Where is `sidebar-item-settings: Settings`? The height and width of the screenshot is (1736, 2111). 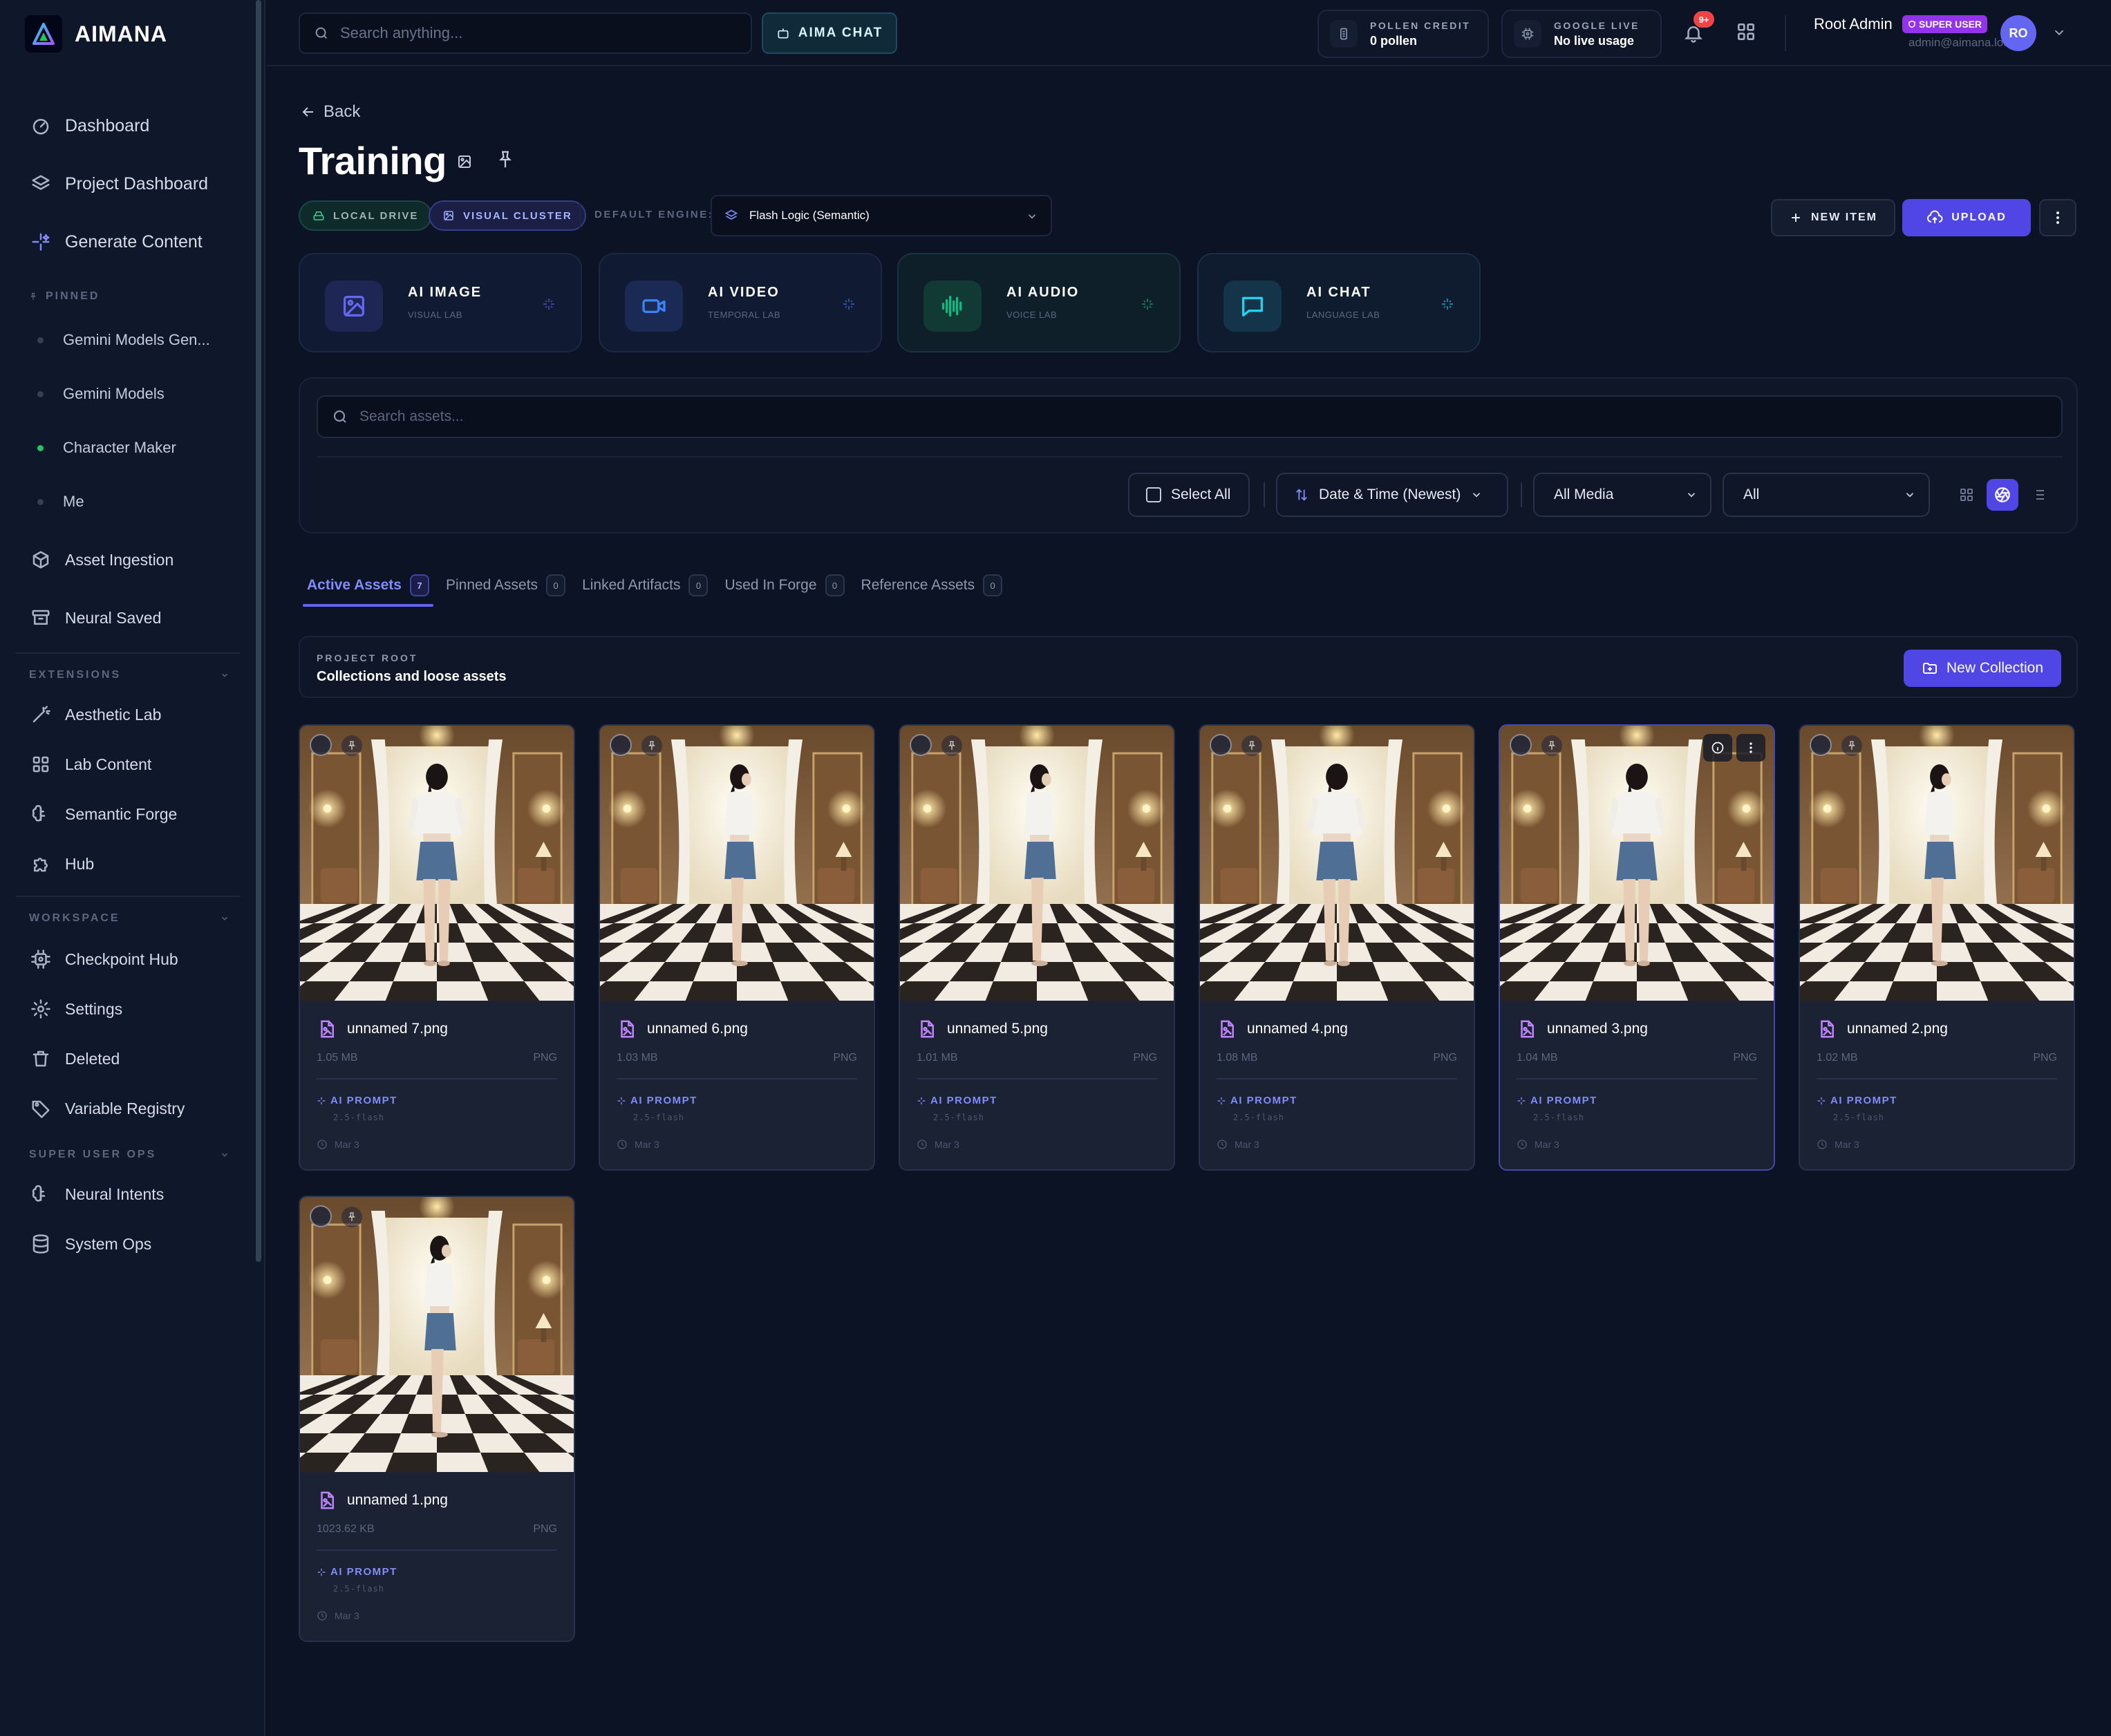 sidebar-item-settings: Settings is located at coordinates (128, 1009).